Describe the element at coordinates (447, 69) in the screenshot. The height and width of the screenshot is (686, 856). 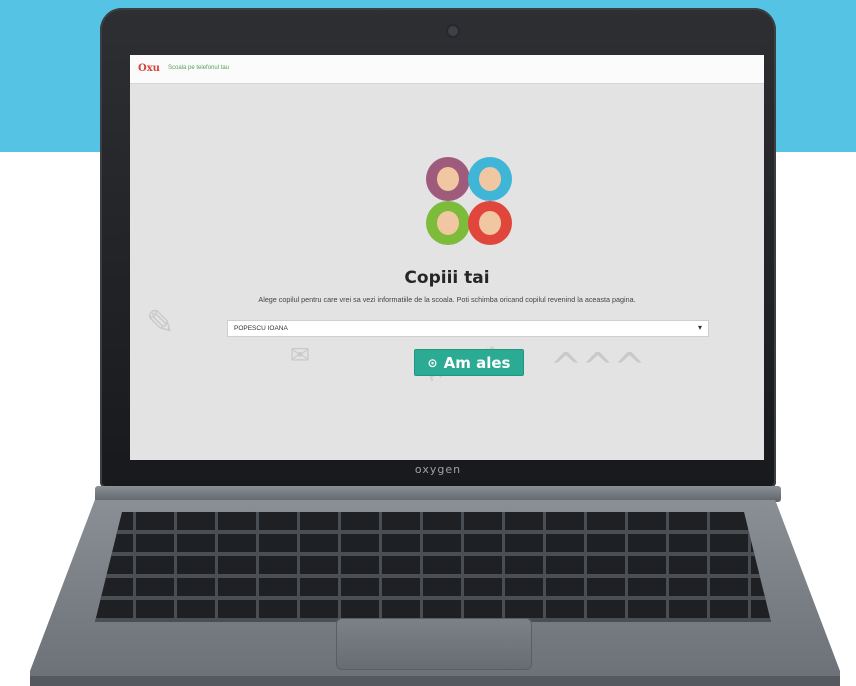
I see `top-bar: Oxu Scoala pe telefonul tau` at that location.